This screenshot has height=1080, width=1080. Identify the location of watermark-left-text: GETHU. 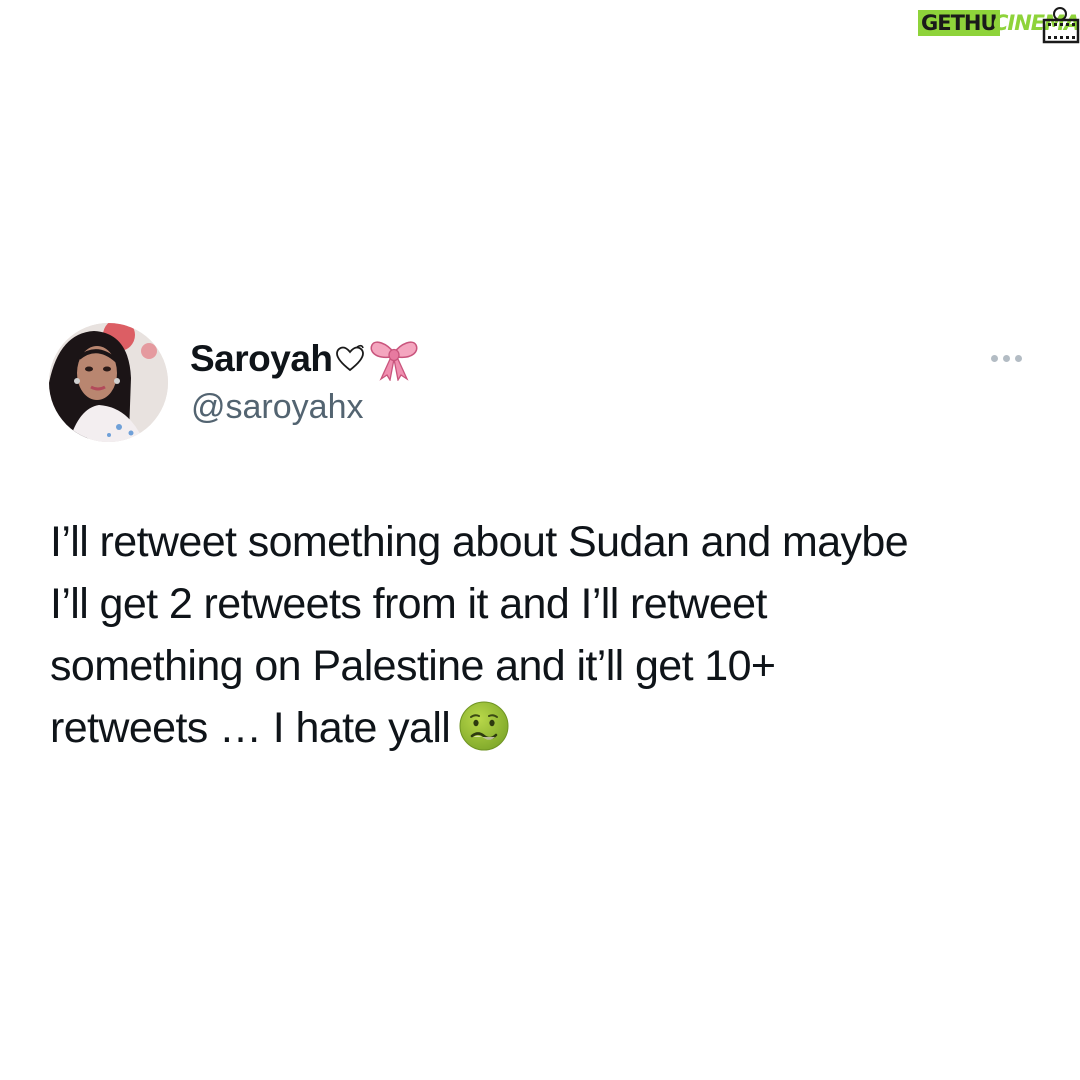
(959, 23).